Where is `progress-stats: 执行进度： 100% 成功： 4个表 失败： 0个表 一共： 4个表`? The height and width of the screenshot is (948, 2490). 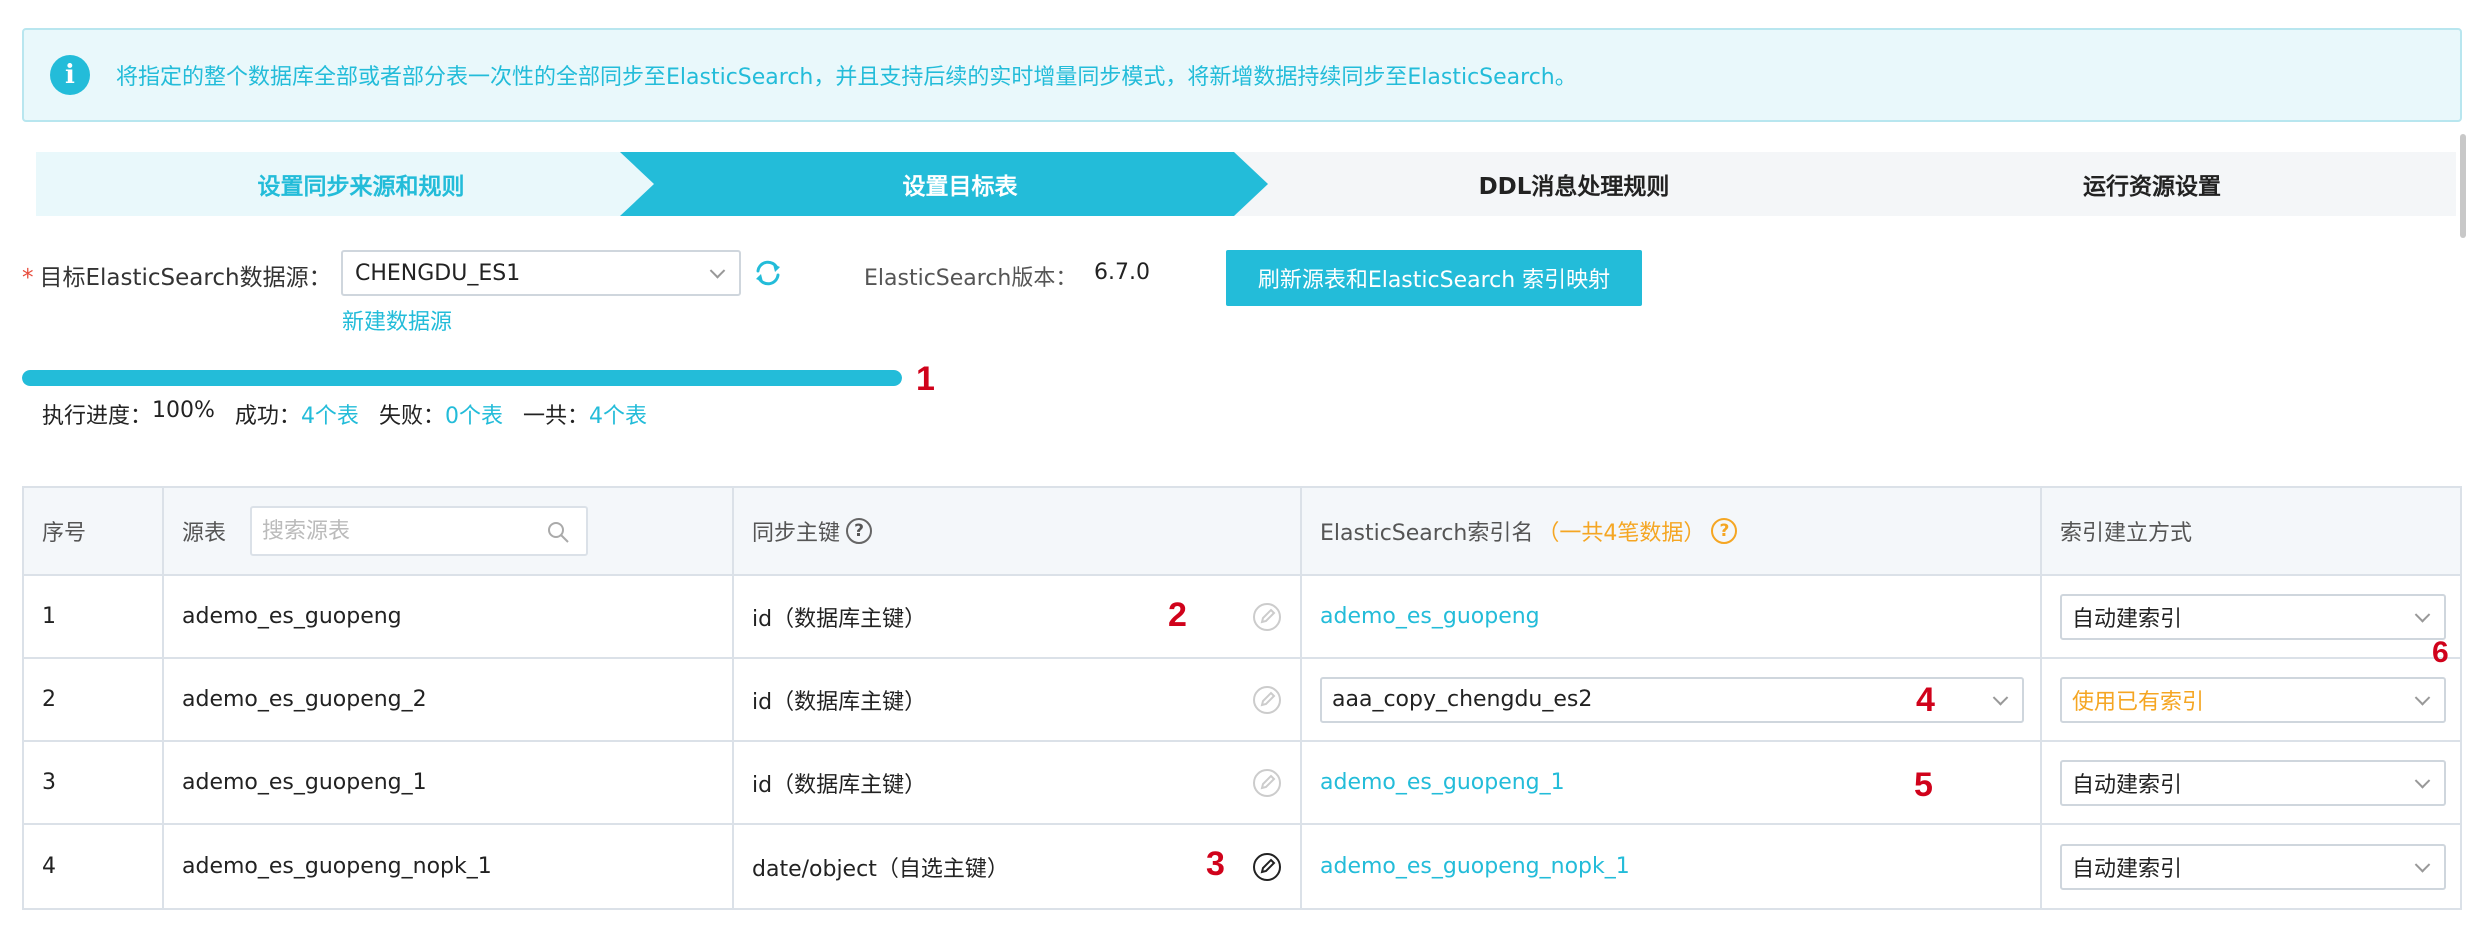 progress-stats: 执行进度： 100% 成功： 4个表 失败： 0个表 一共： 4个表 is located at coordinates (354, 414).